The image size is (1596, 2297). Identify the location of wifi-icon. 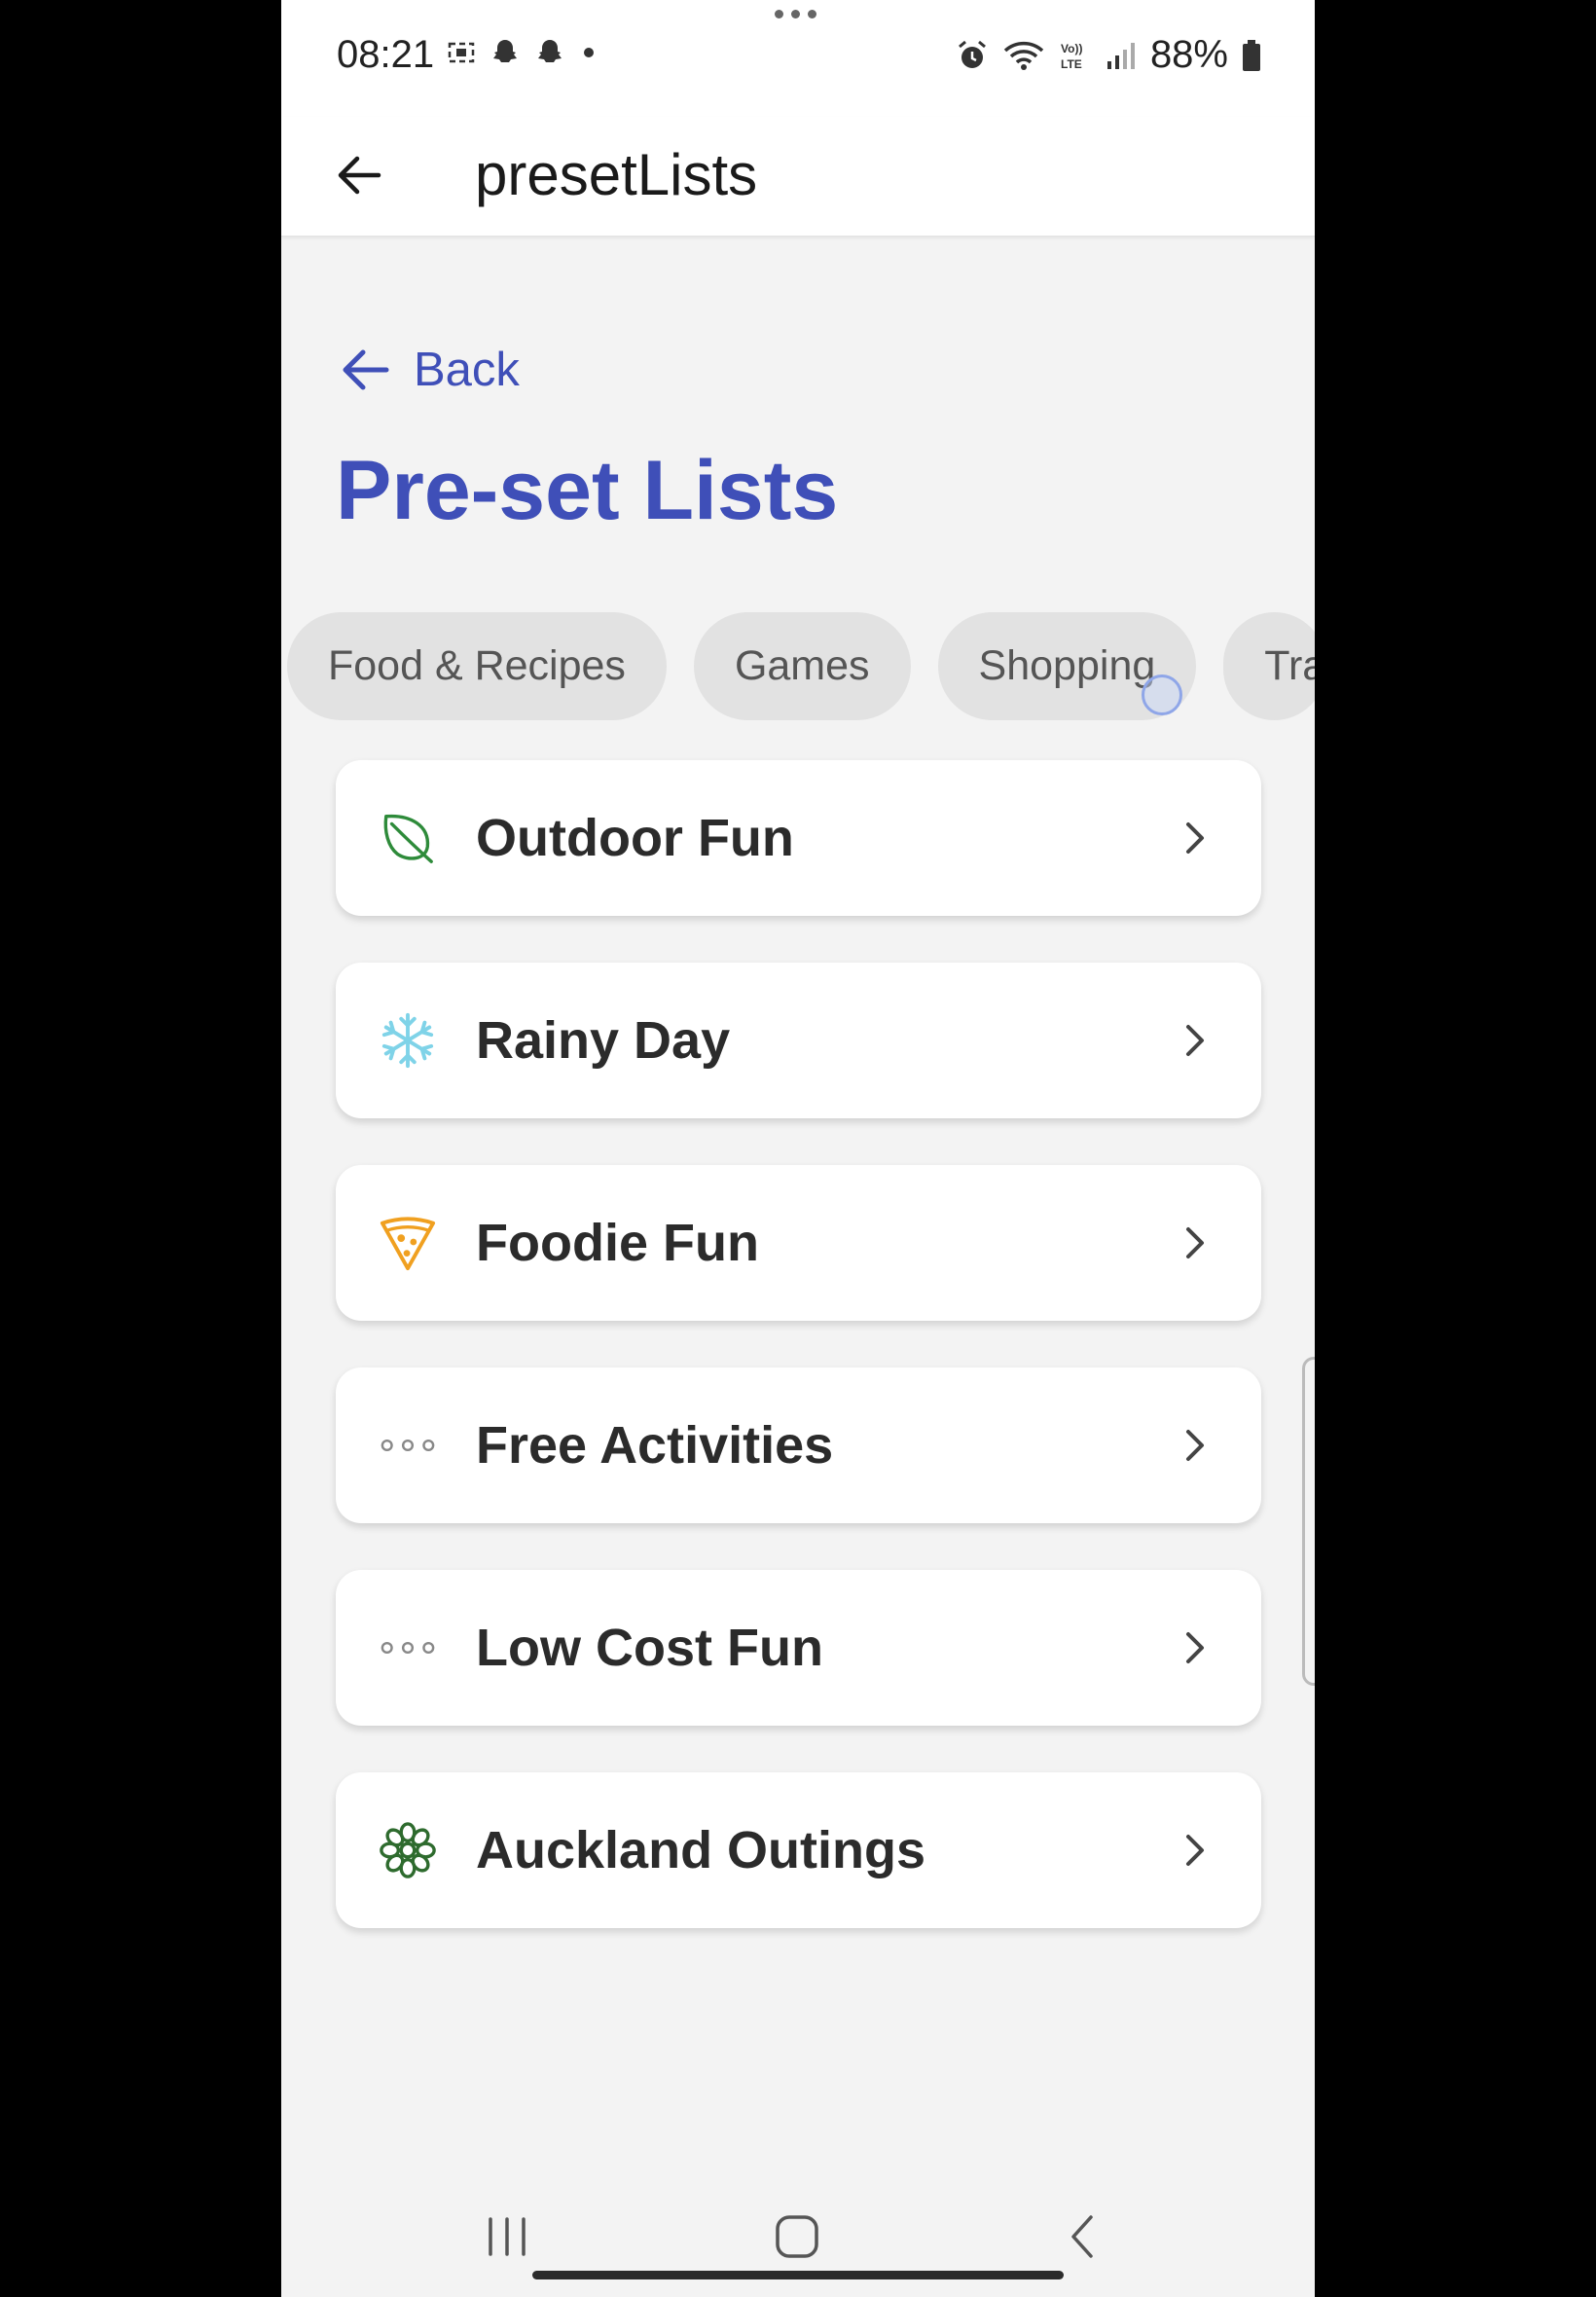
(1023, 55).